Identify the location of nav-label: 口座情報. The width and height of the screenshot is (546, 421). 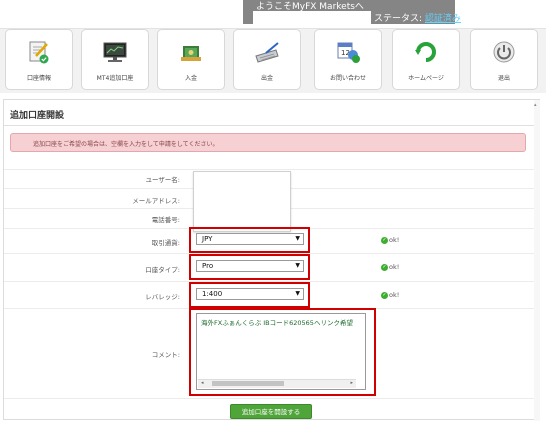
(38, 78).